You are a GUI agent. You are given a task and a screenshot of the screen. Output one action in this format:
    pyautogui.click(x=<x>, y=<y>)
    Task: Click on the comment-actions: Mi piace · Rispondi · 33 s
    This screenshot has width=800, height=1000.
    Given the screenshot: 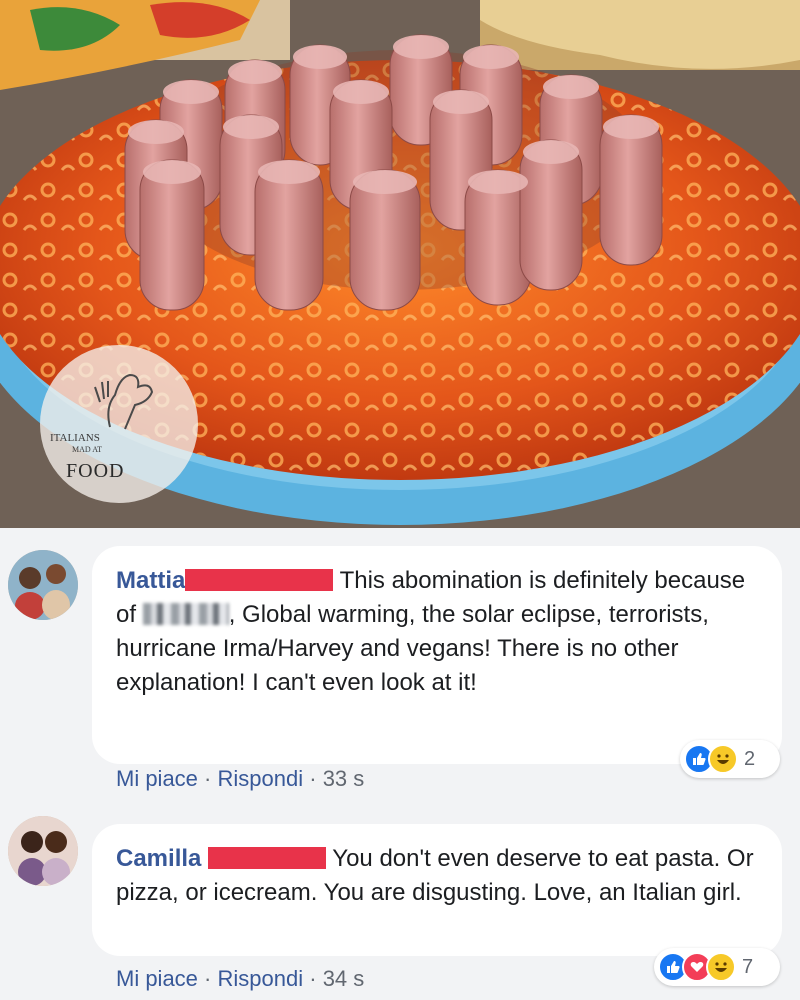 What is the action you would take?
    pyautogui.click(x=240, y=779)
    